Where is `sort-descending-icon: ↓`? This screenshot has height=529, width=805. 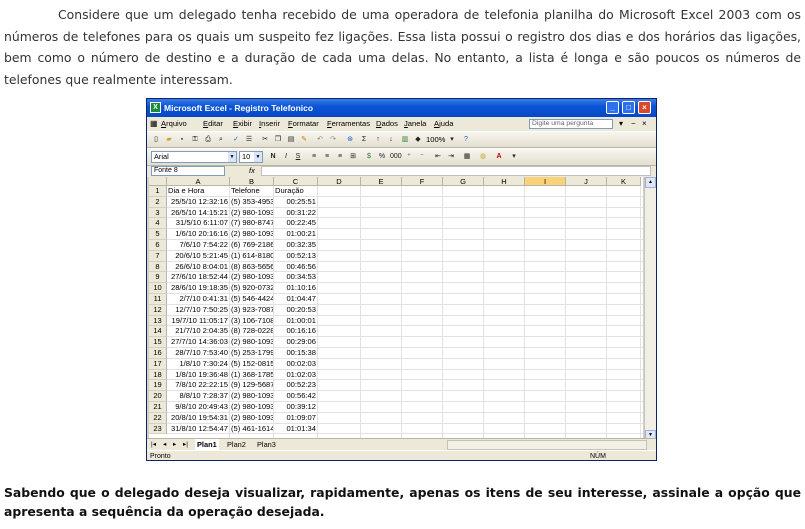
sort-descending-icon: ↓ is located at coordinates (391, 140).